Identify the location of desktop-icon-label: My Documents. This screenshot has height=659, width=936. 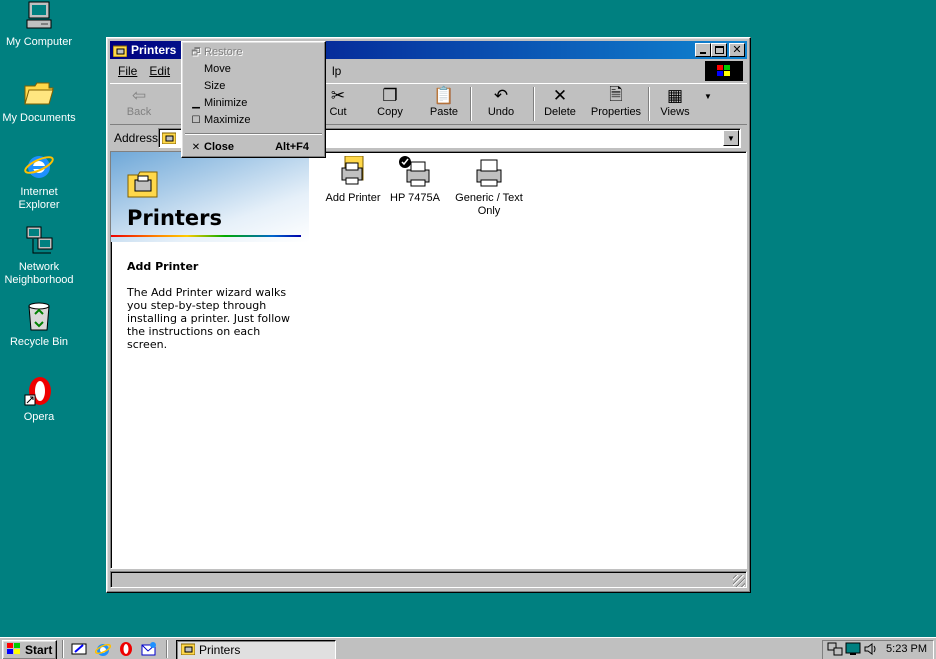
(39, 118).